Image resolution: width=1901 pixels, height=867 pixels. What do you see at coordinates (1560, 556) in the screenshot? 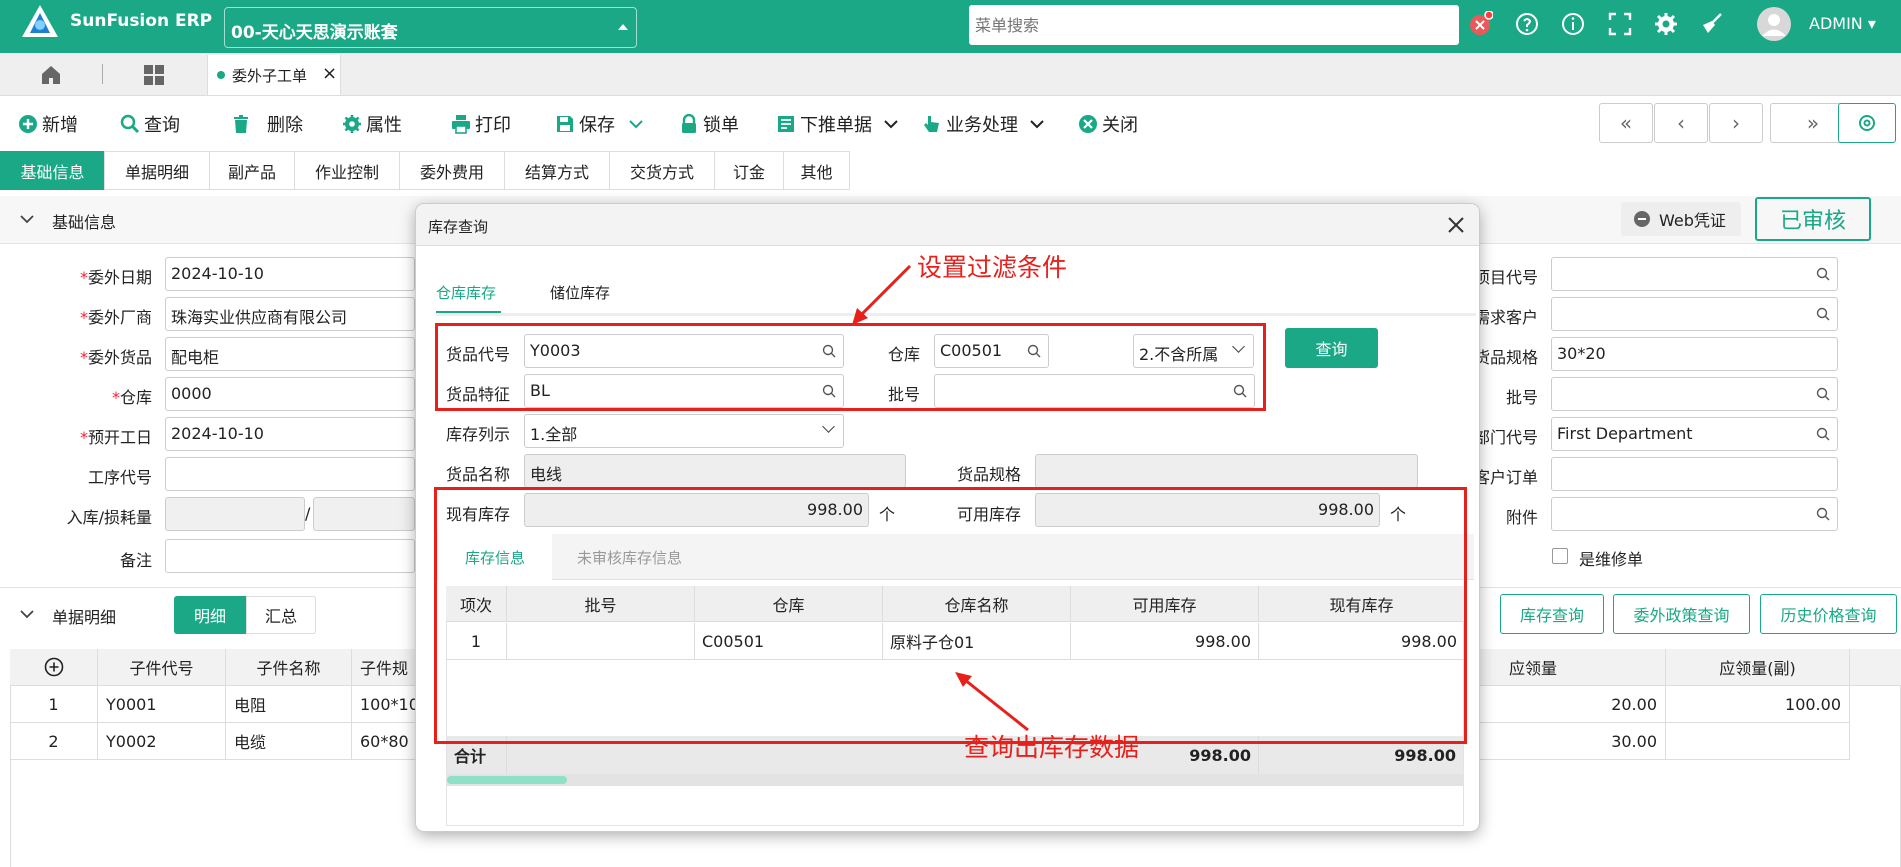
I see `repair-order-checkbox` at bounding box center [1560, 556].